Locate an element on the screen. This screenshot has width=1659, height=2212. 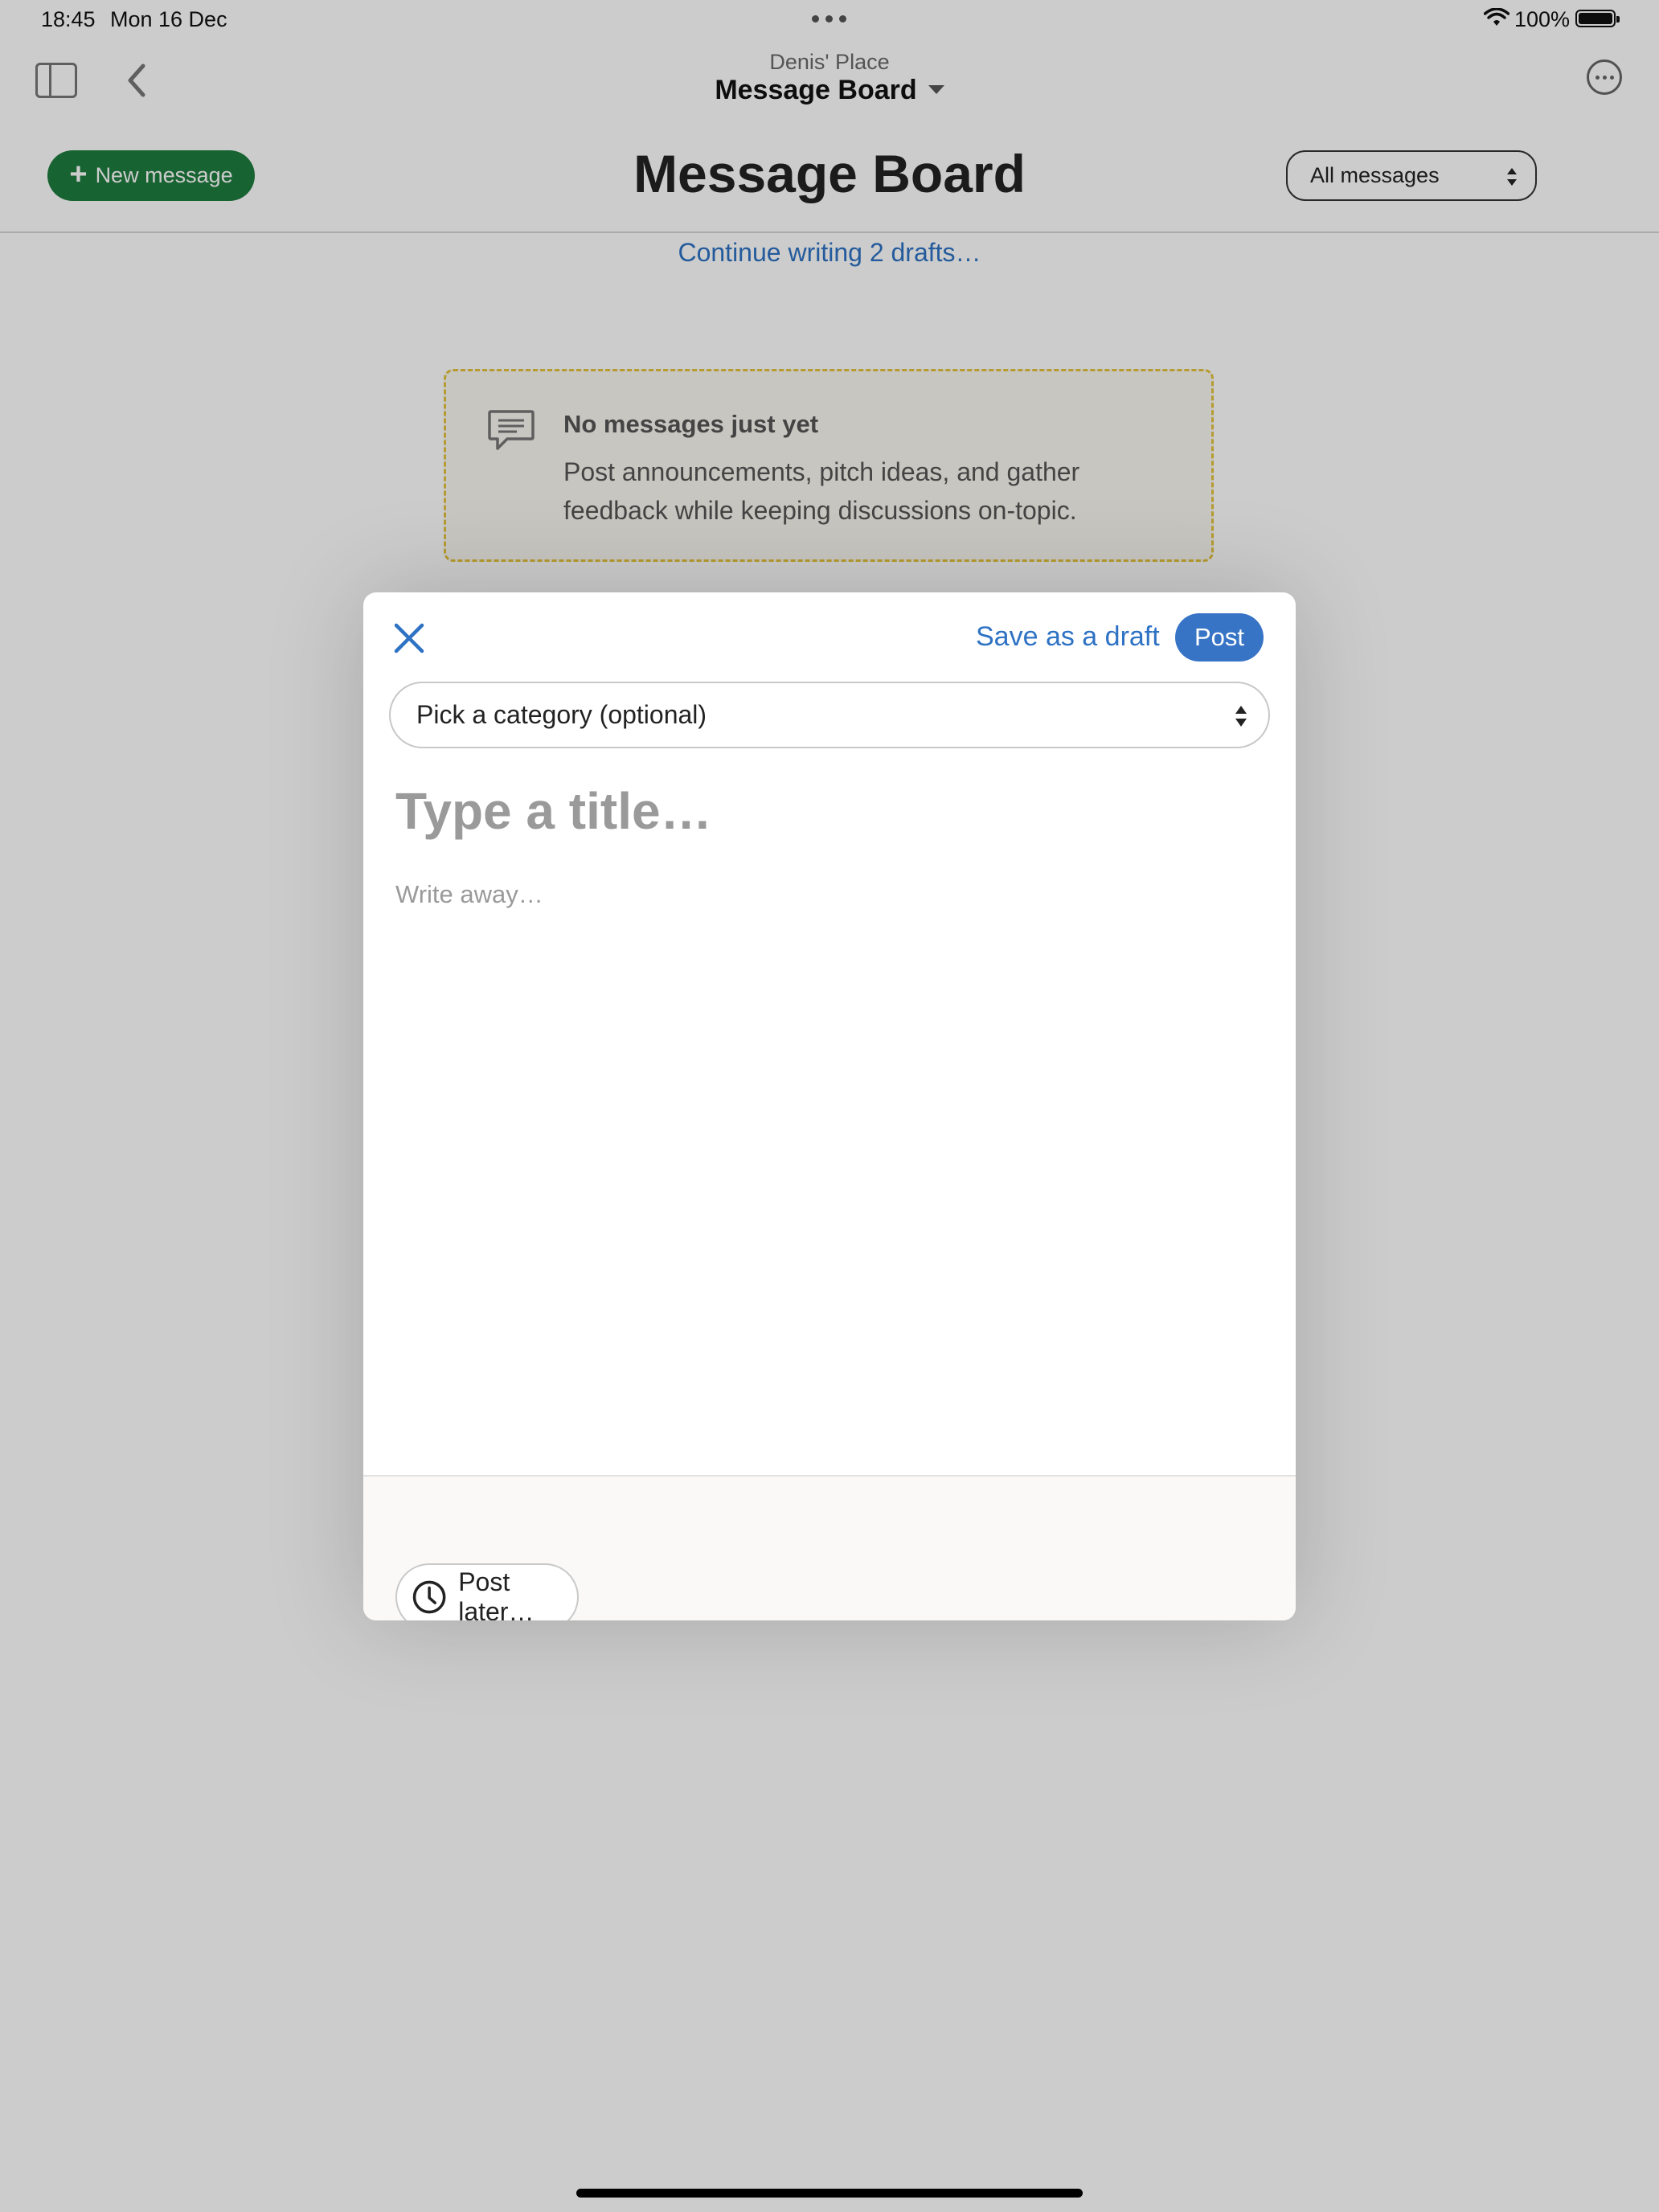
category-select: Pick a category (optional) is located at coordinates (829, 715).